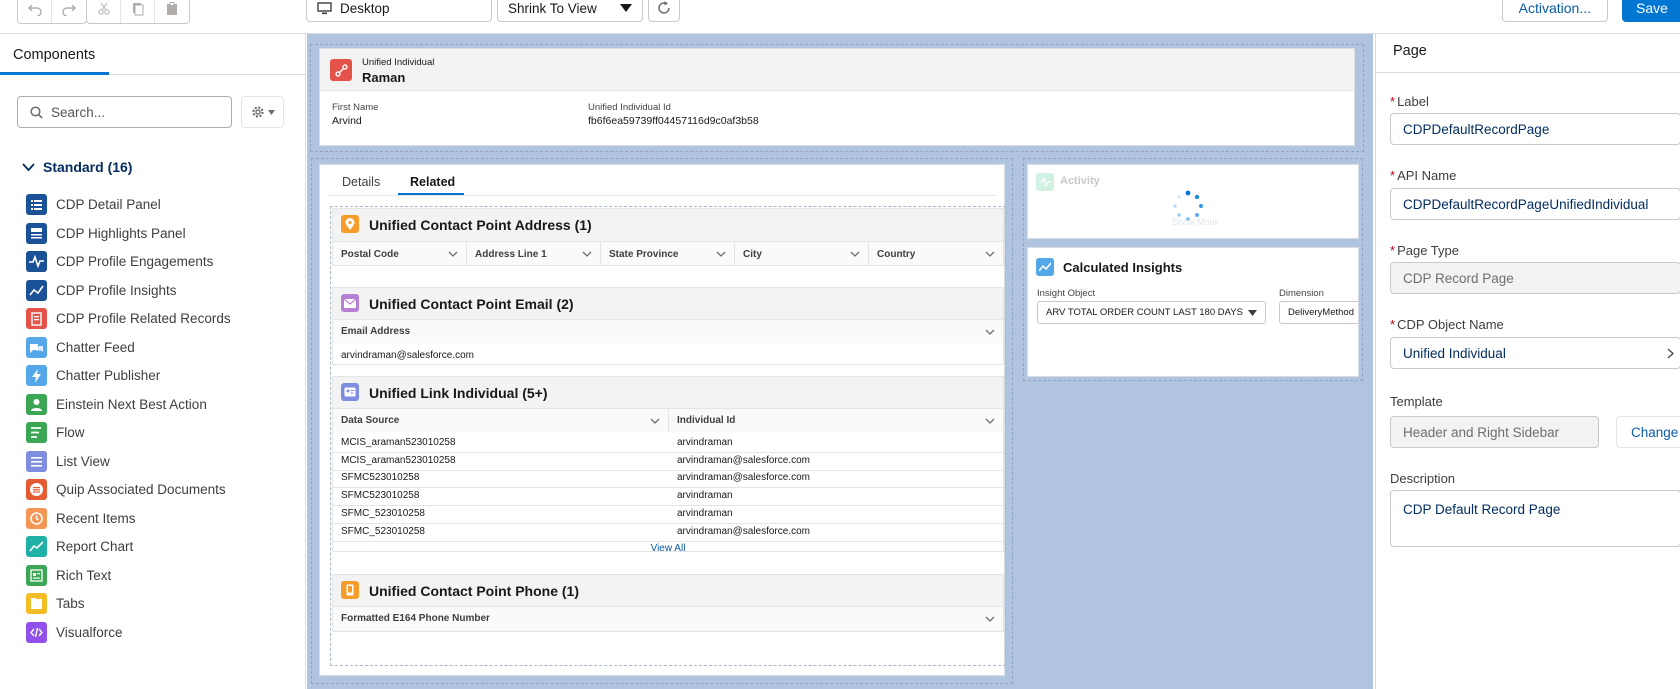 The width and height of the screenshot is (1680, 689). What do you see at coordinates (55, 432) in the screenshot?
I see `component-item-flow: Flow` at bounding box center [55, 432].